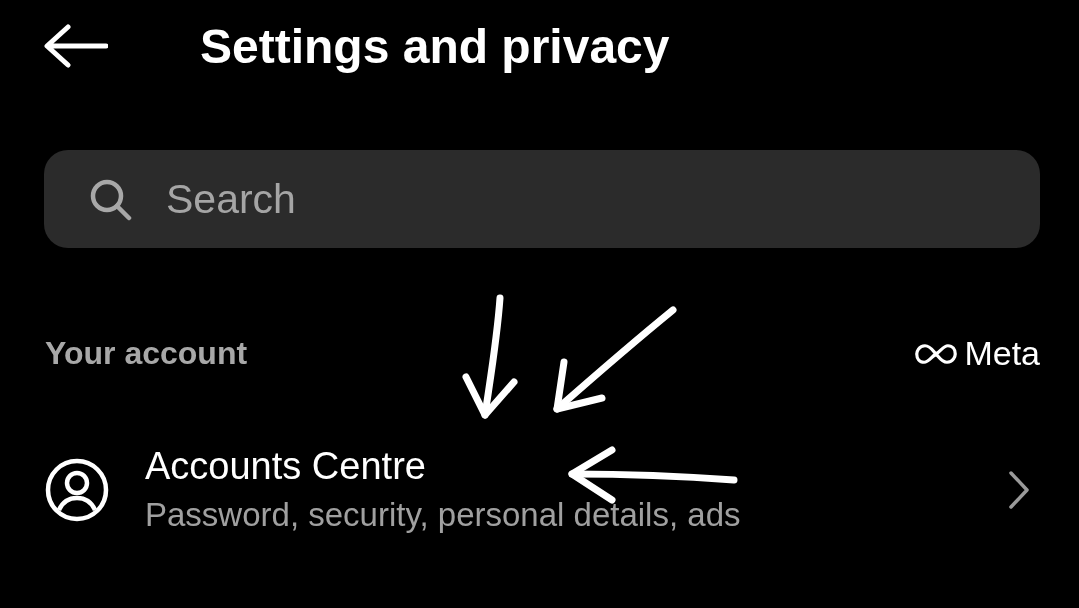 The width and height of the screenshot is (1079, 608). Describe the element at coordinates (443, 515) in the screenshot. I see `item-subtitle: Password, security, personal details, ads` at that location.